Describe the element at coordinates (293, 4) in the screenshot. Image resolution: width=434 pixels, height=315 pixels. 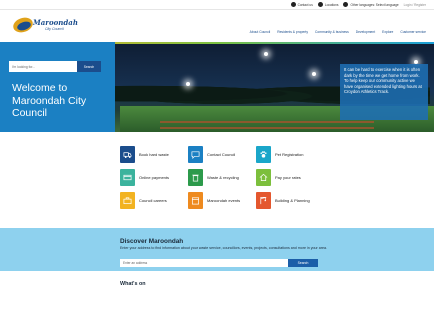
I see `phone-icon` at that location.